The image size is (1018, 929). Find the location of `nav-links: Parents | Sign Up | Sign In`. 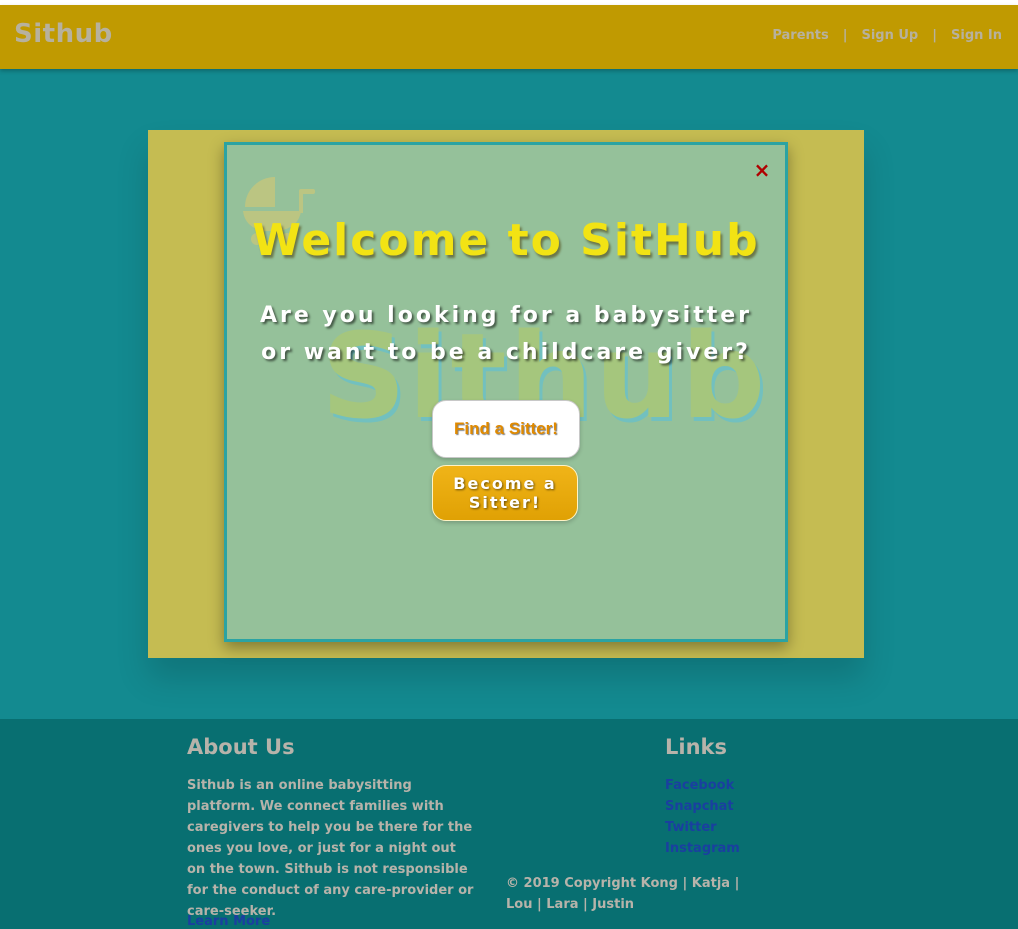

nav-links: Parents | Sign Up | Sign In is located at coordinates (887, 35).